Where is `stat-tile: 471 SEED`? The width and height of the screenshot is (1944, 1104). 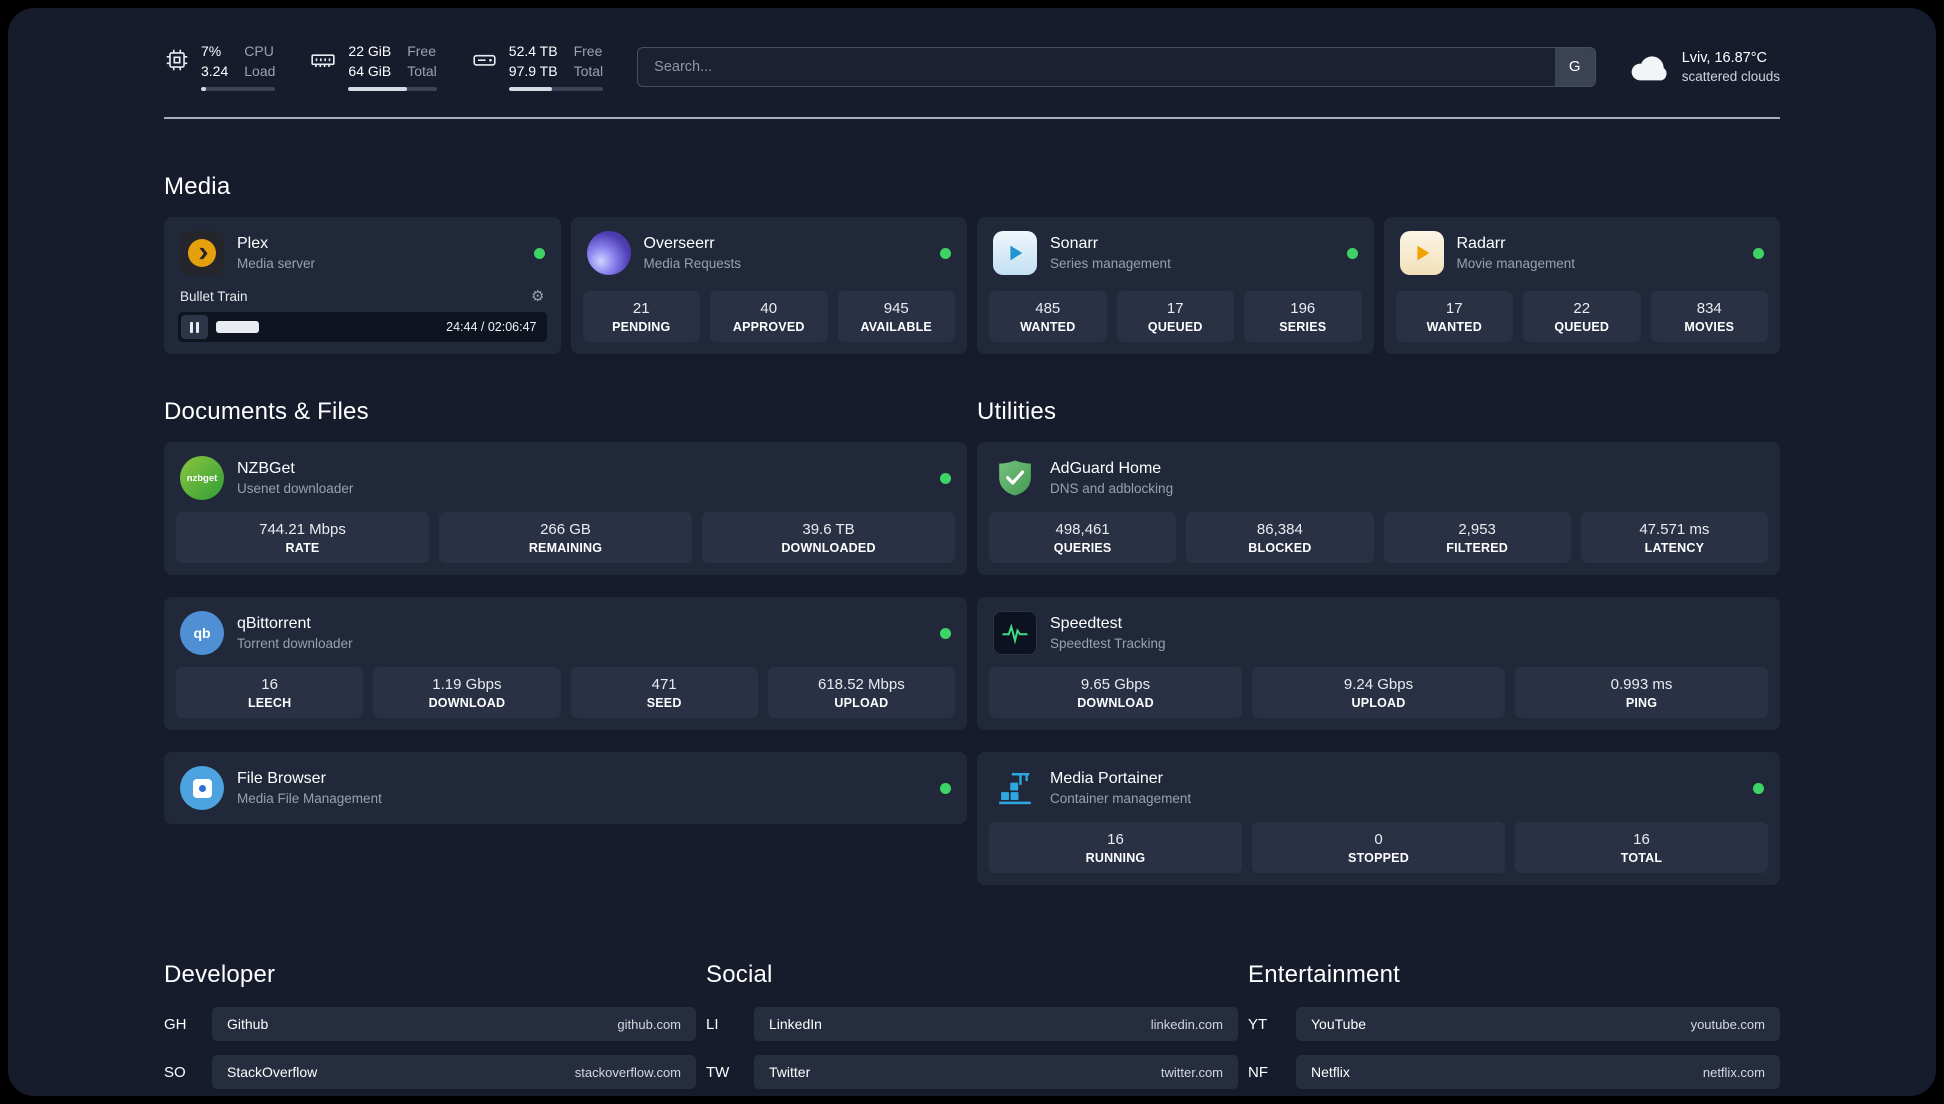
stat-tile: 471 SEED is located at coordinates (664, 693).